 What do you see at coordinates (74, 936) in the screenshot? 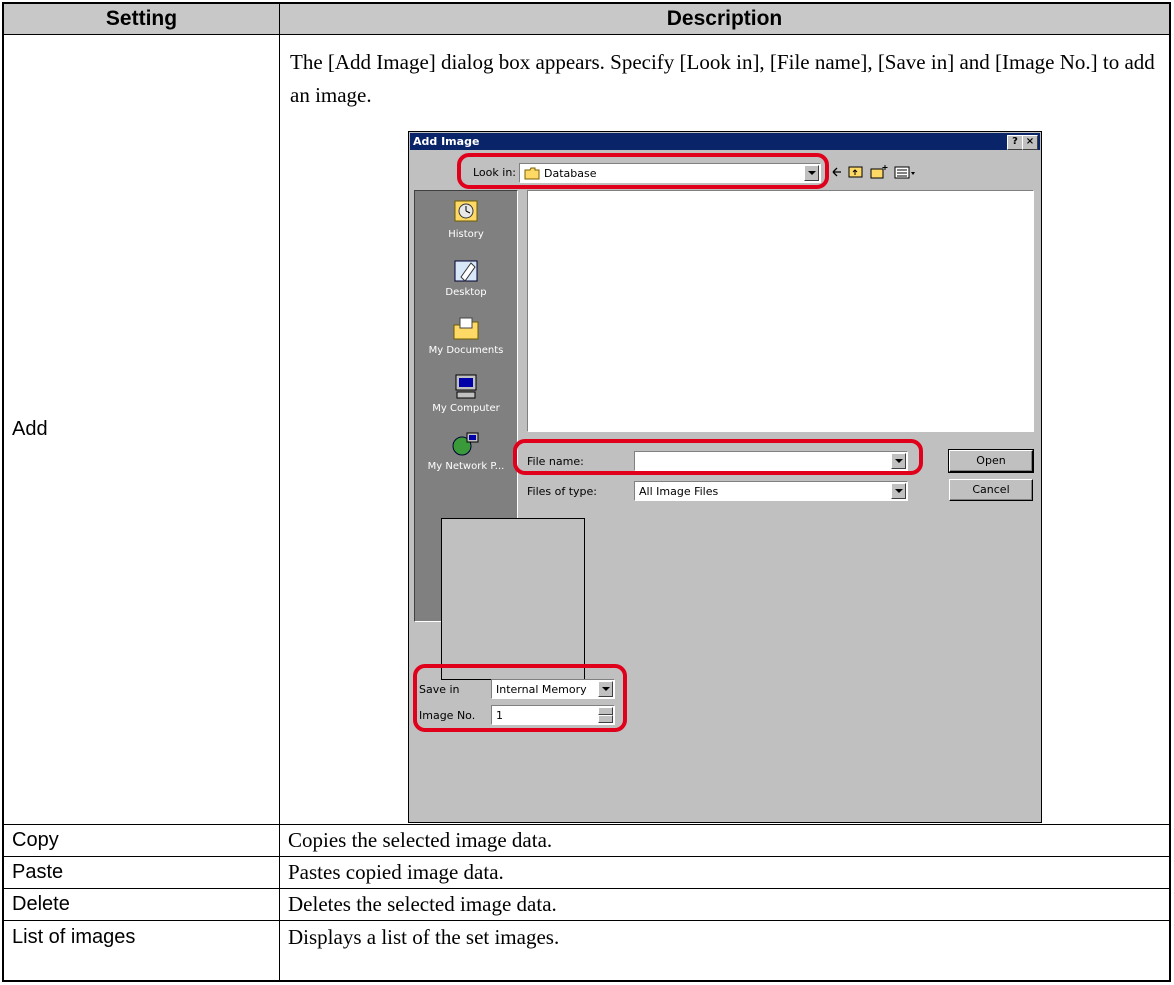
I see `setting-cell: List of images` at bounding box center [74, 936].